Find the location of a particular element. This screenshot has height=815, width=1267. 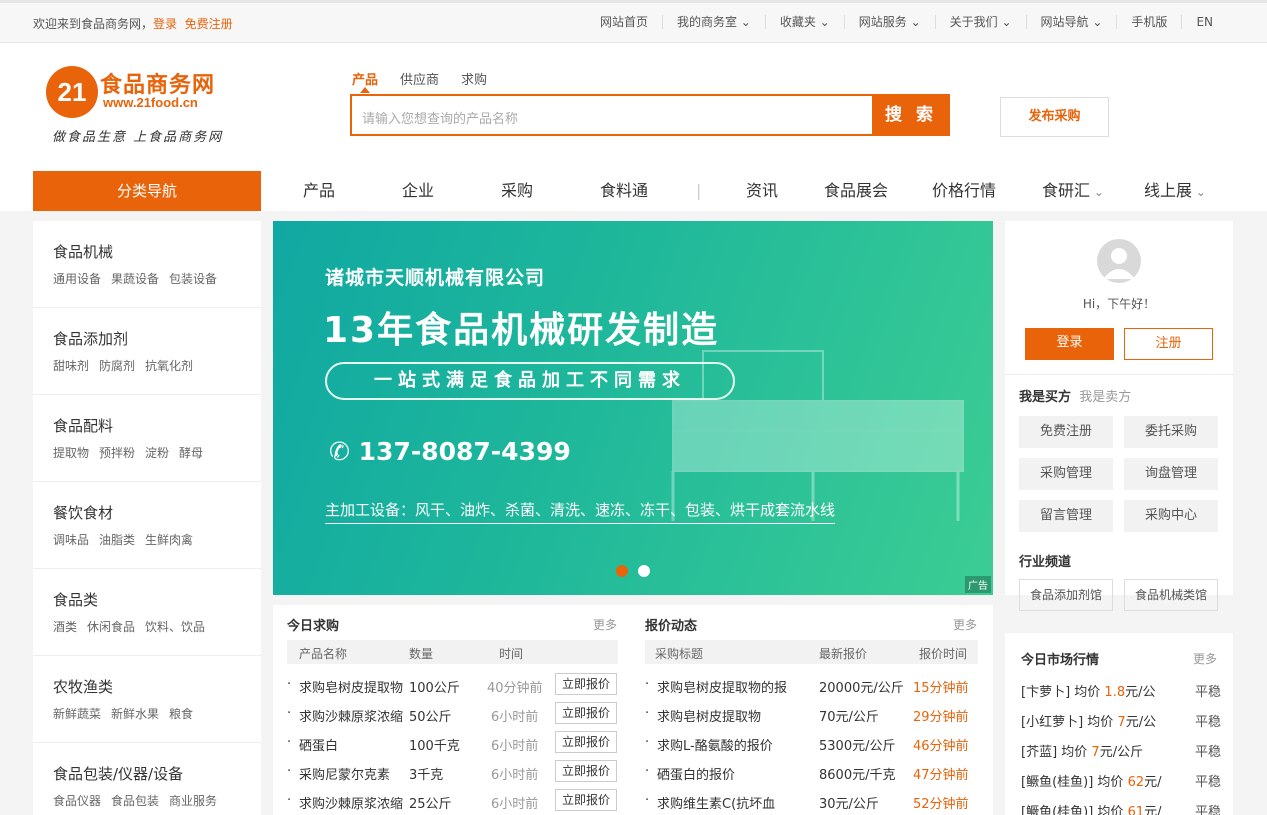

login-button: 登录 is located at coordinates (1069, 344).